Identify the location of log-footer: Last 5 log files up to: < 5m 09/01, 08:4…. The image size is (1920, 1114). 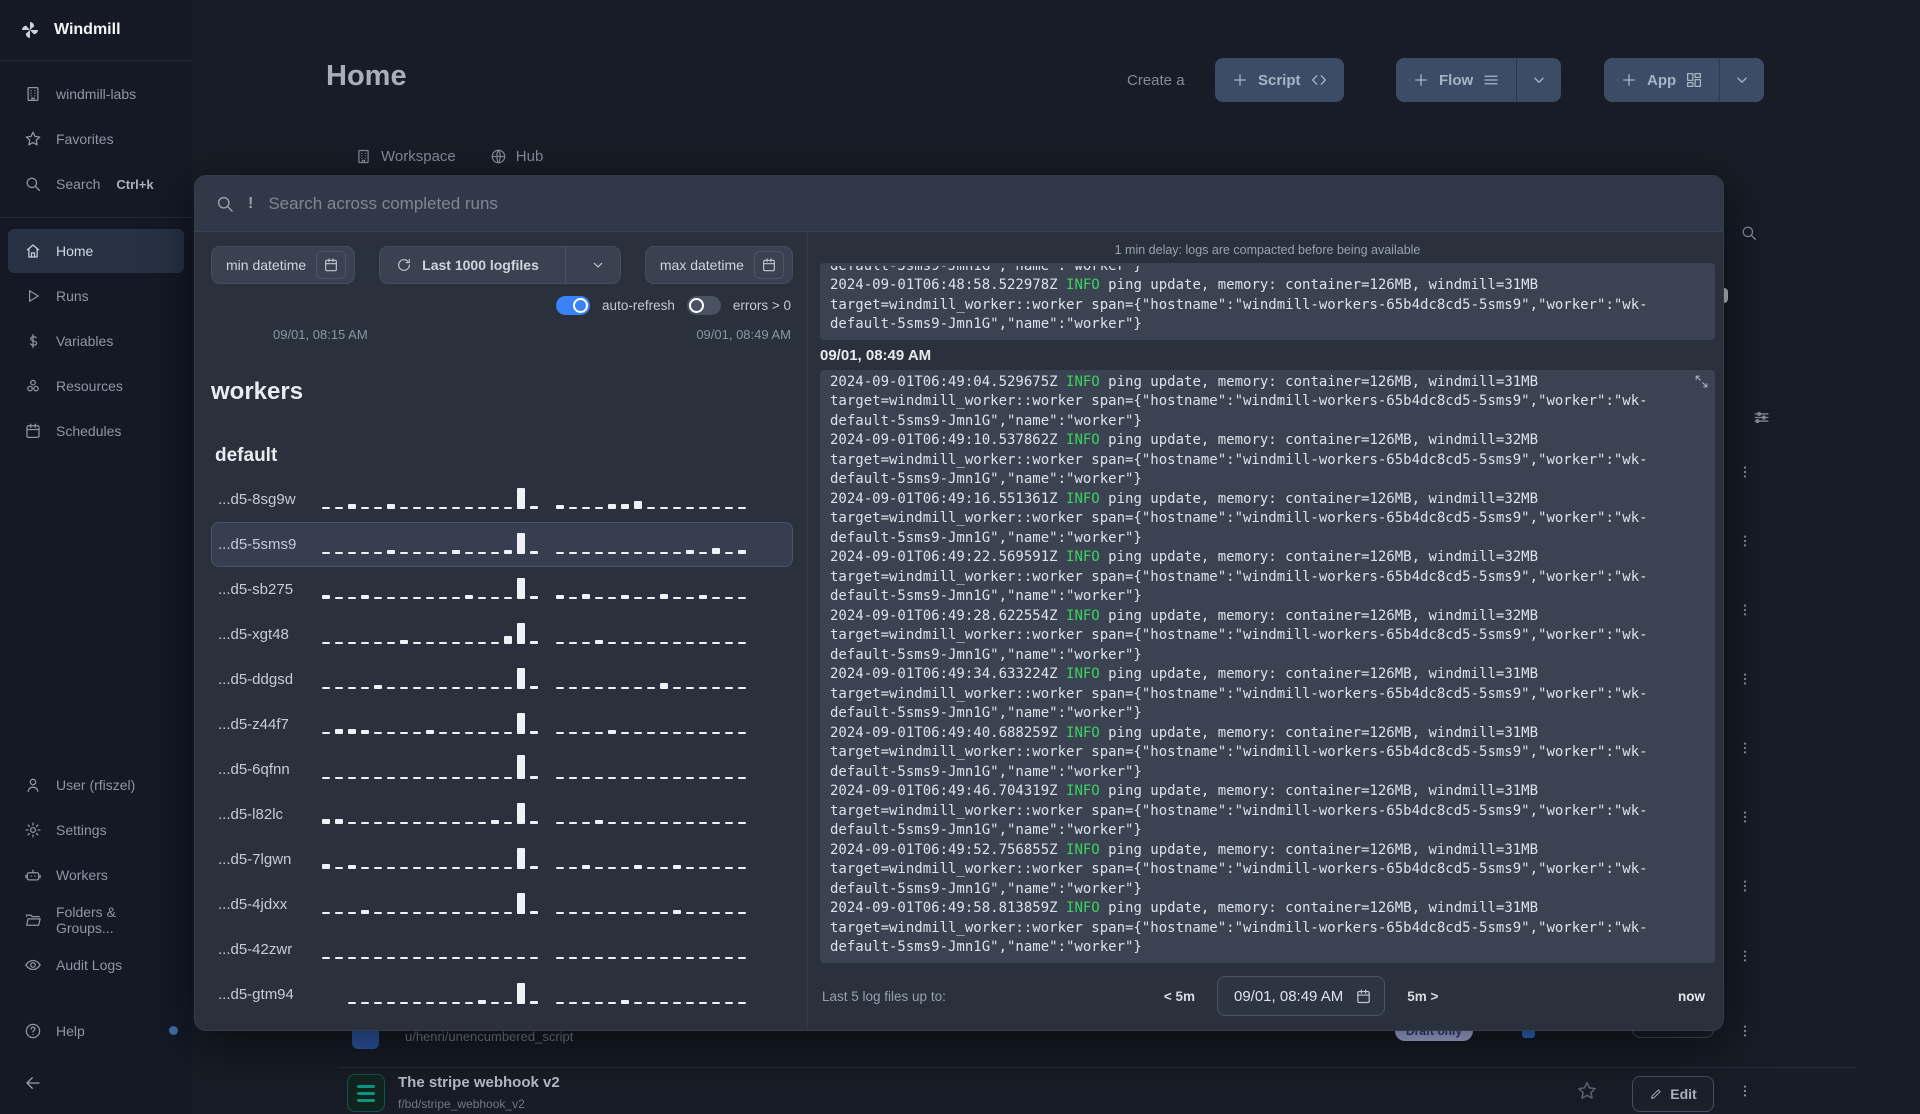
(1267, 997).